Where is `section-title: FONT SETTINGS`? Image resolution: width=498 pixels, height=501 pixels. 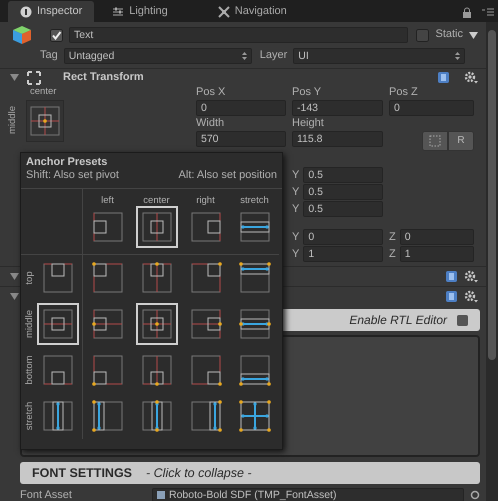 section-title: FONT SETTINGS is located at coordinates (82, 473).